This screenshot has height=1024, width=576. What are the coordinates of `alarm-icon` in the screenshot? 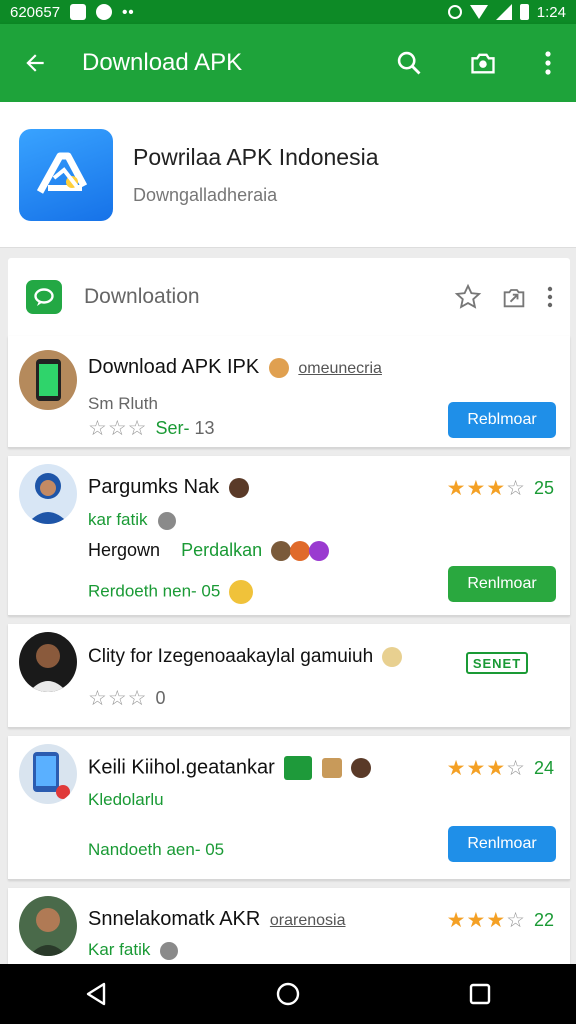 It's located at (454, 12).